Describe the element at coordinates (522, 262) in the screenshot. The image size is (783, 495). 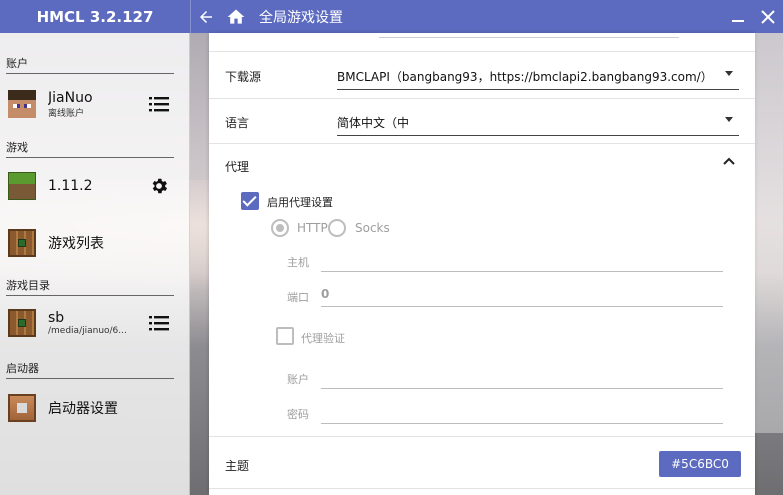
I see `proxy-host-input` at that location.